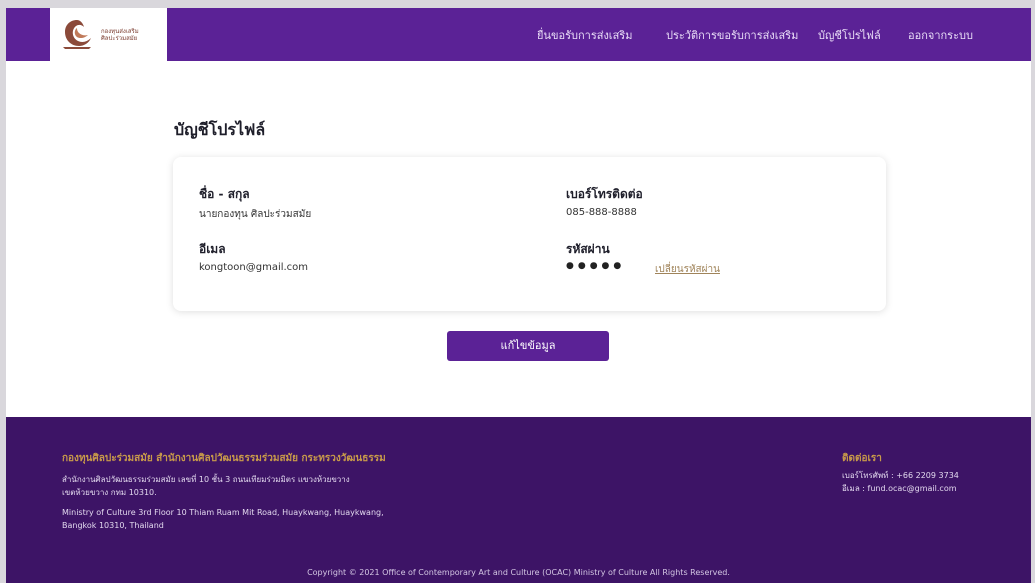 The height and width of the screenshot is (583, 1035). I want to click on email-label: อีเมล, so click(212, 249).